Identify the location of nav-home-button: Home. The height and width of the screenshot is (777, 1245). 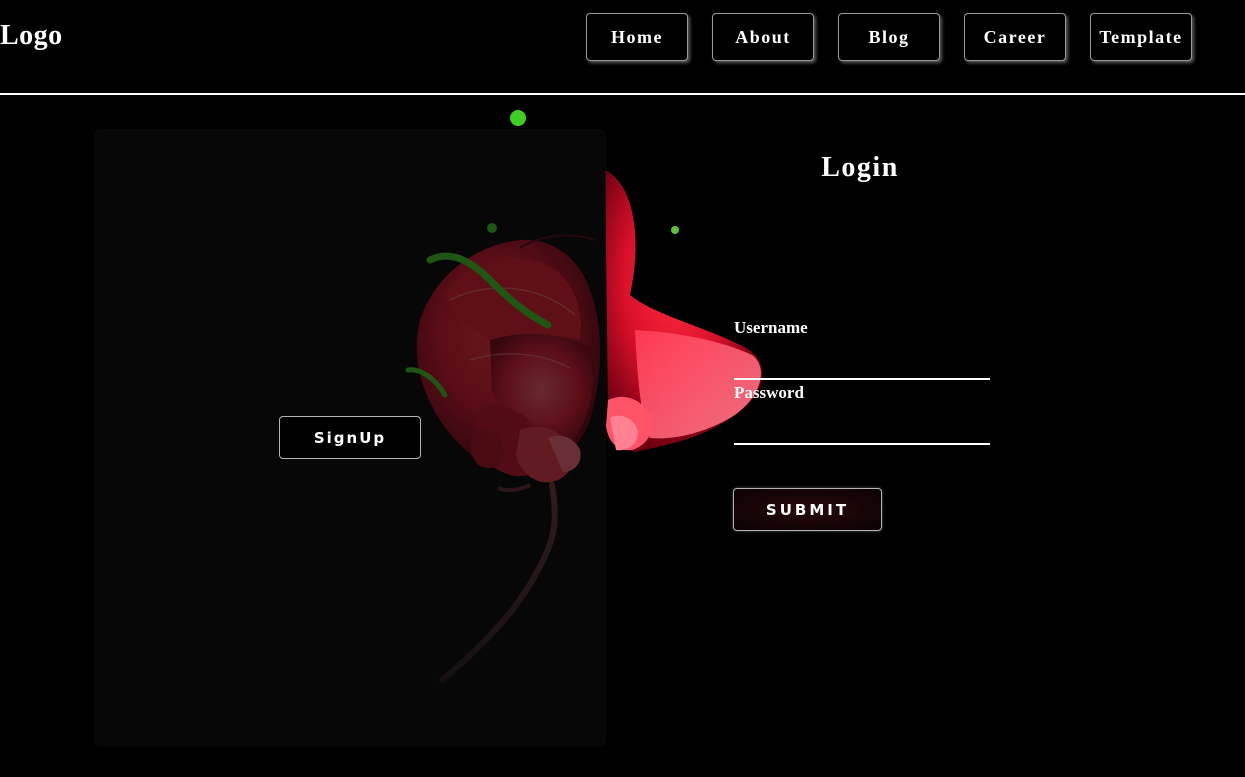
(637, 37).